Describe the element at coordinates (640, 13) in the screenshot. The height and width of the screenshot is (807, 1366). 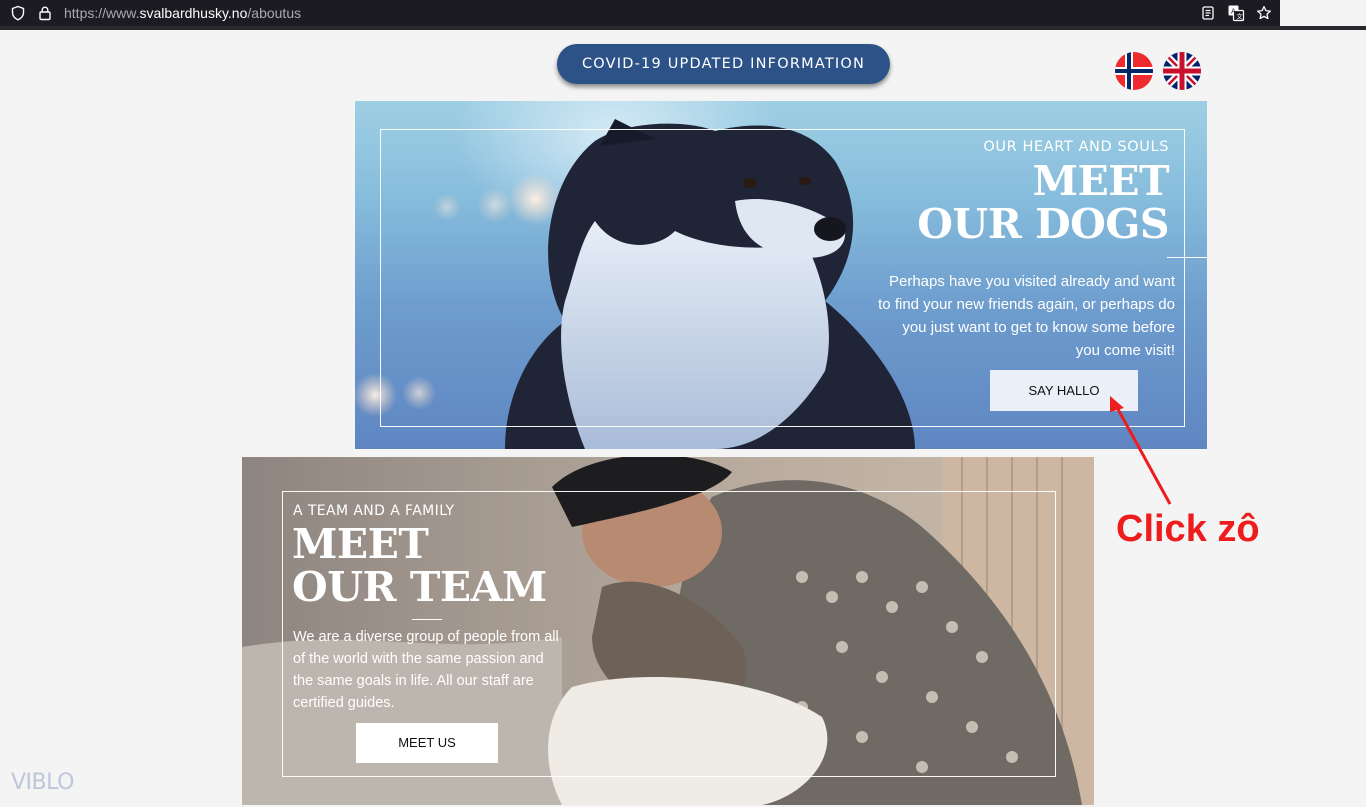
I see `browser-url-bar: https://www.svalbardhusky.no/aboutus A文` at that location.